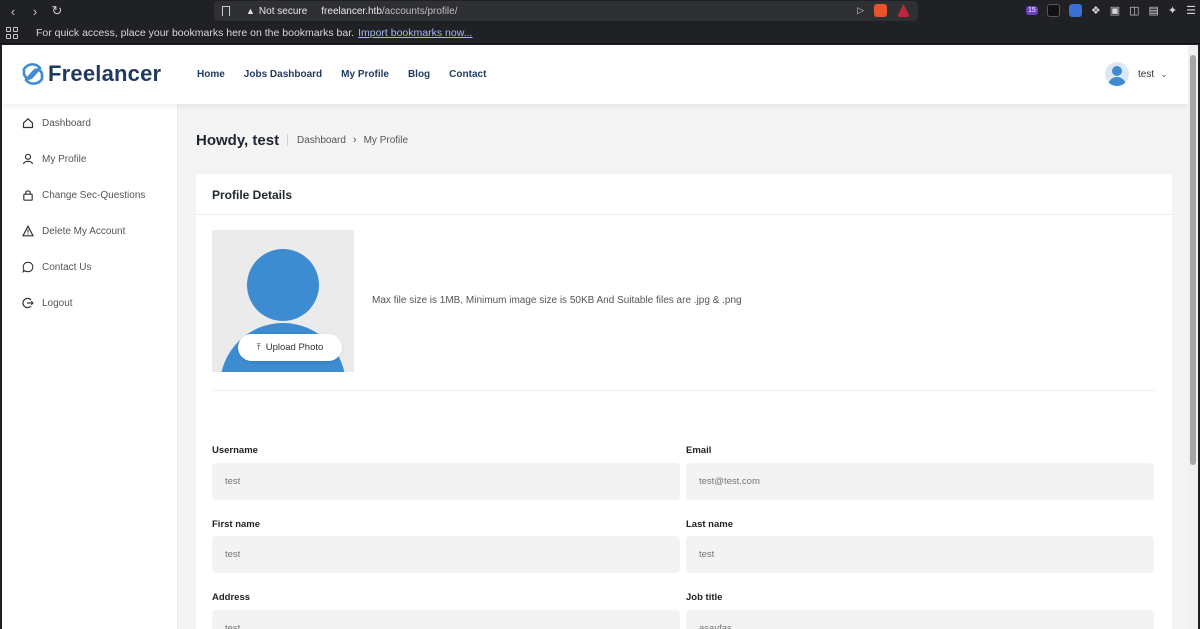 This screenshot has height=629, width=1200. Describe the element at coordinates (419, 74) in the screenshot. I see `nav-blog: Blog` at that location.